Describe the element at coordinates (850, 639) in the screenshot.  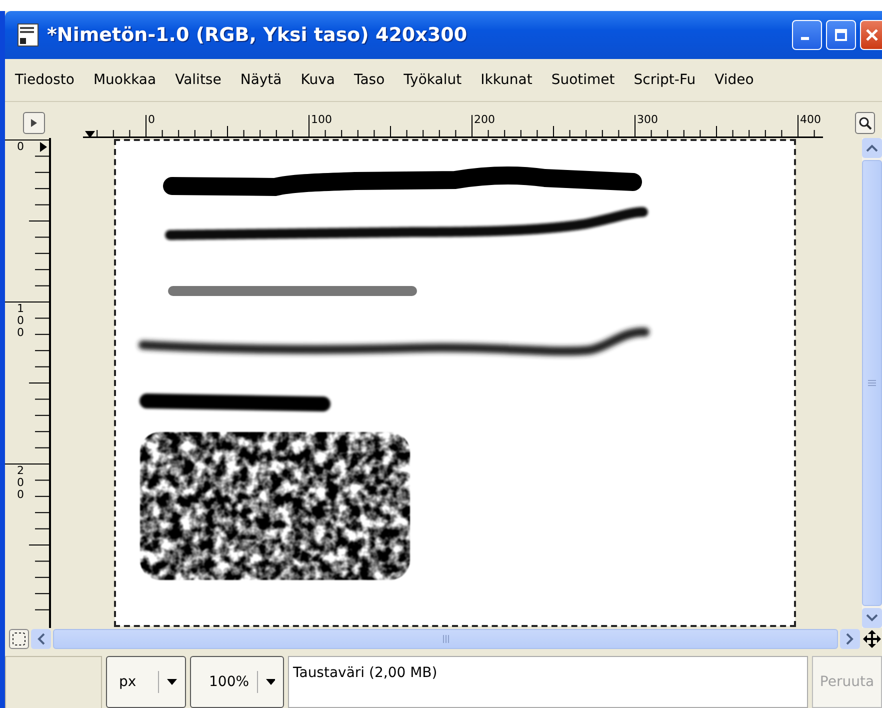
I see `scroll-right-icon` at that location.